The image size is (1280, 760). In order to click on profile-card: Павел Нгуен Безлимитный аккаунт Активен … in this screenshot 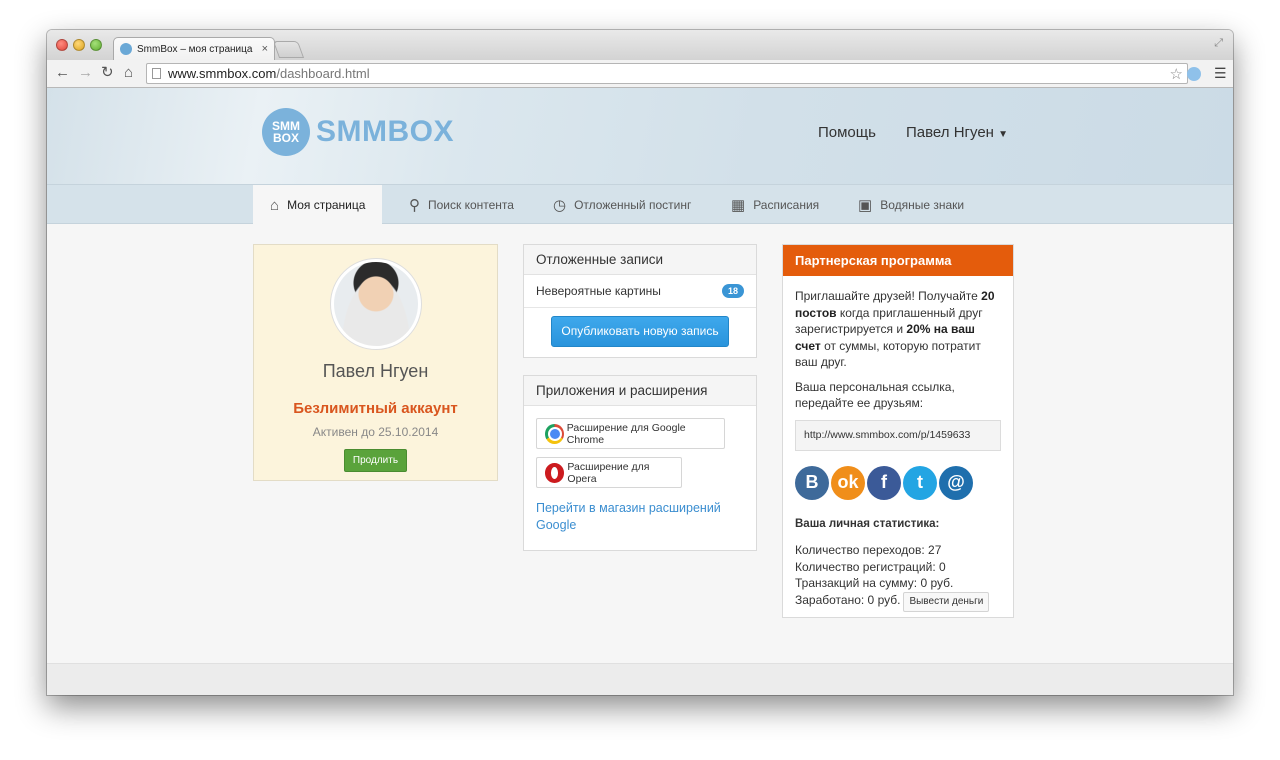, I will do `click(375, 362)`.